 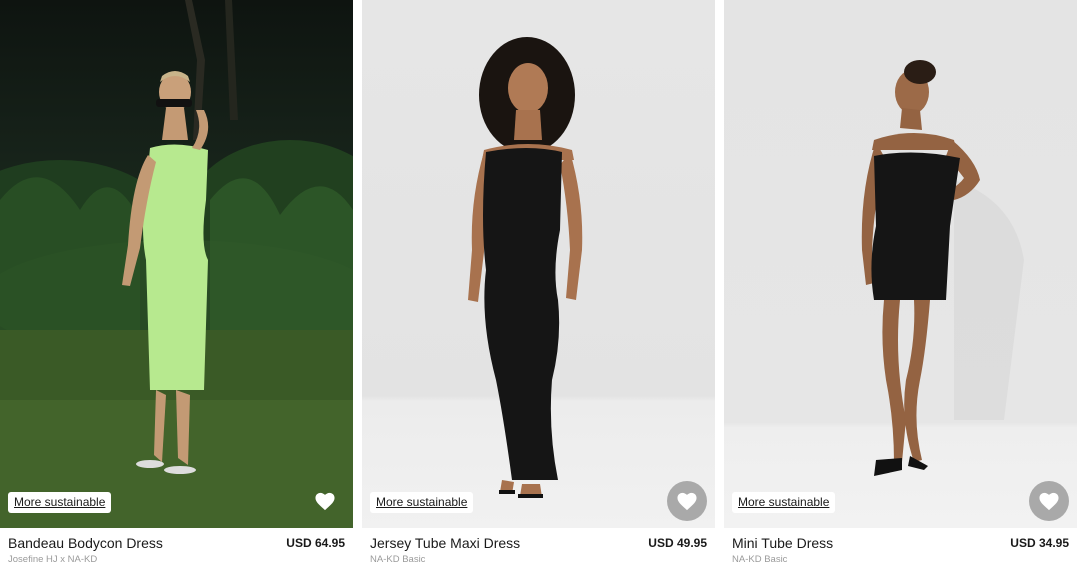 I want to click on product-price: USD 34.95, so click(x=1039, y=543).